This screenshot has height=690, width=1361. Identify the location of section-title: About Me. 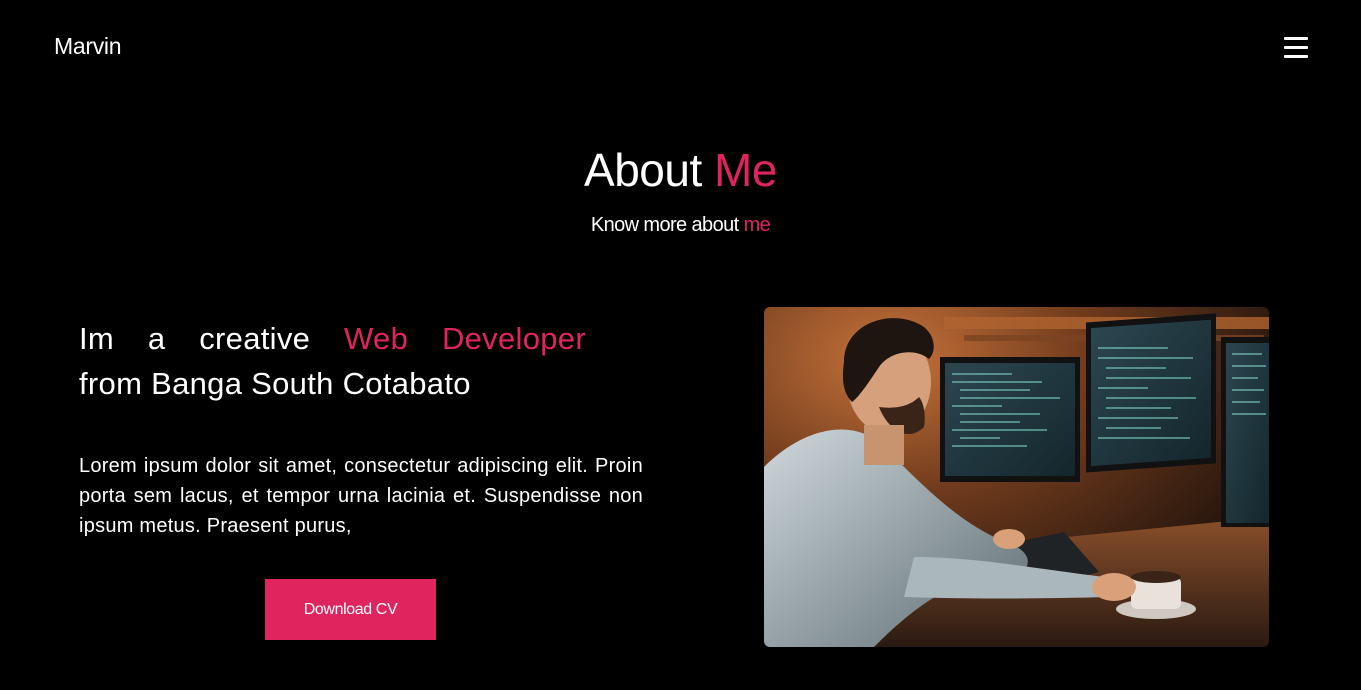
(680, 170).